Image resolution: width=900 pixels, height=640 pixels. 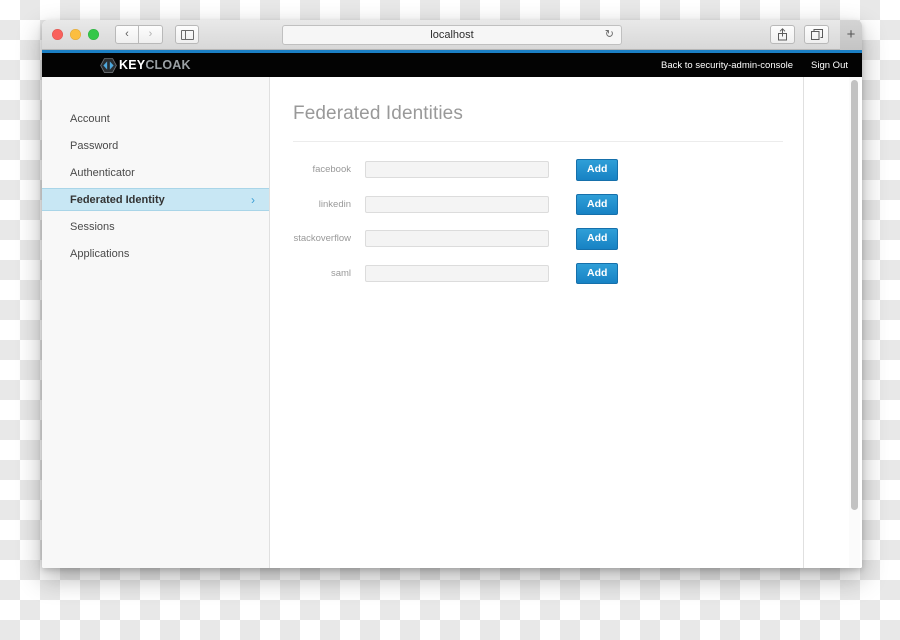 What do you see at coordinates (168, 65) in the screenshot?
I see `logo-text-cloak: CLOAK` at bounding box center [168, 65].